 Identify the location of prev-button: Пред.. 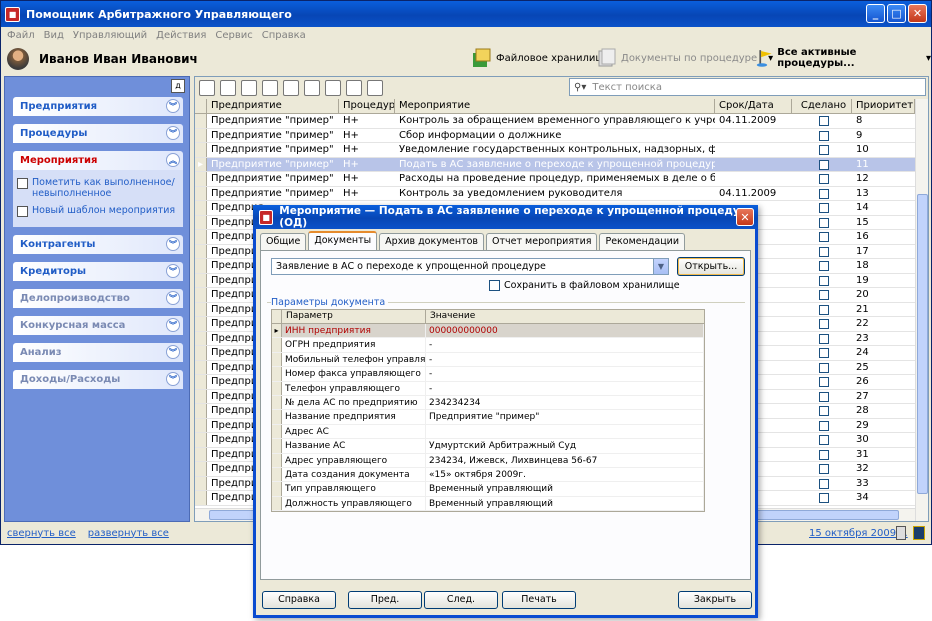
(385, 600).